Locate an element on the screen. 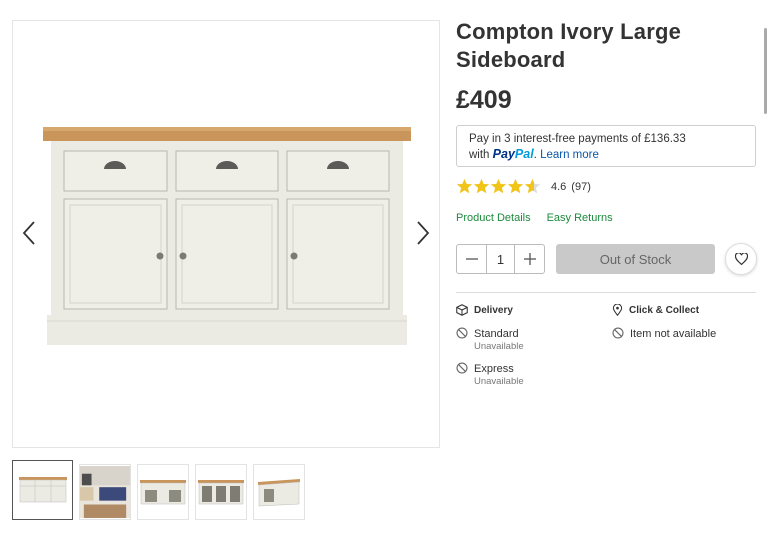 The image size is (768, 545). chevron-right-icon is located at coordinates (423, 233).